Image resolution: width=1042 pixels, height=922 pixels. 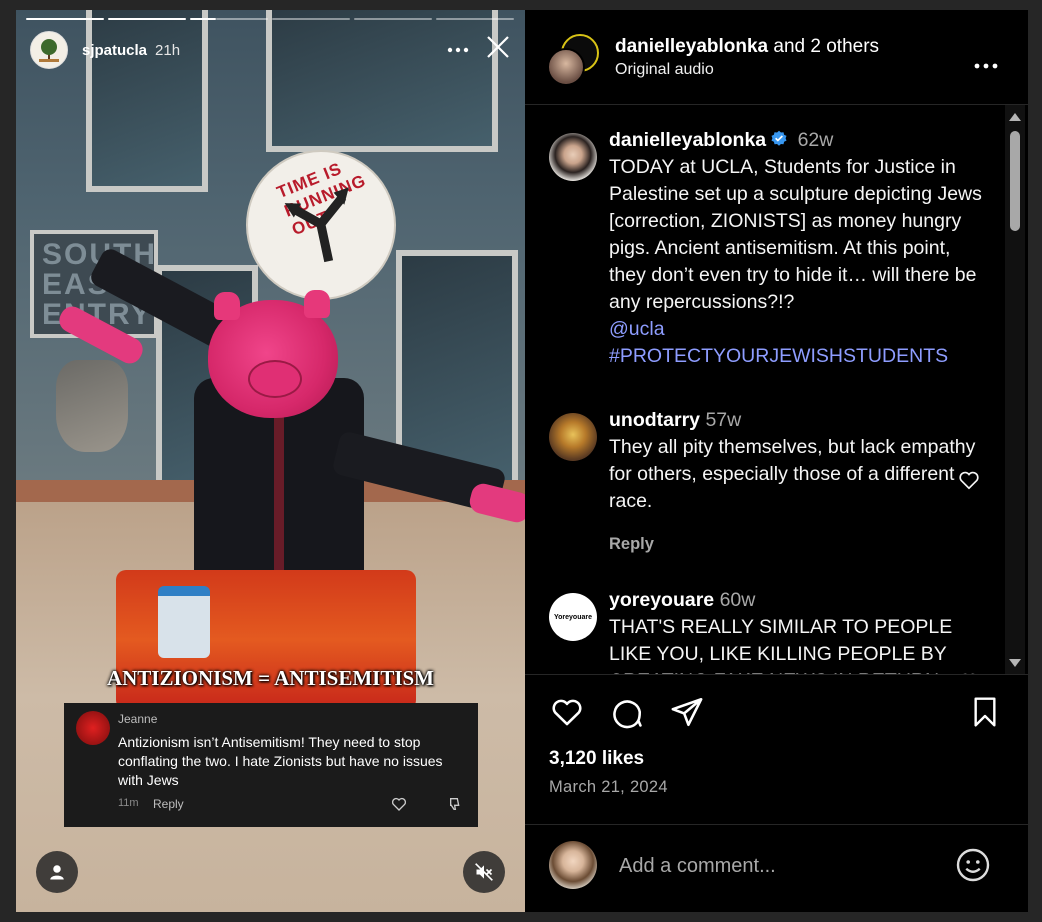 What do you see at coordinates (92, 406) in the screenshot?
I see `money-bag` at bounding box center [92, 406].